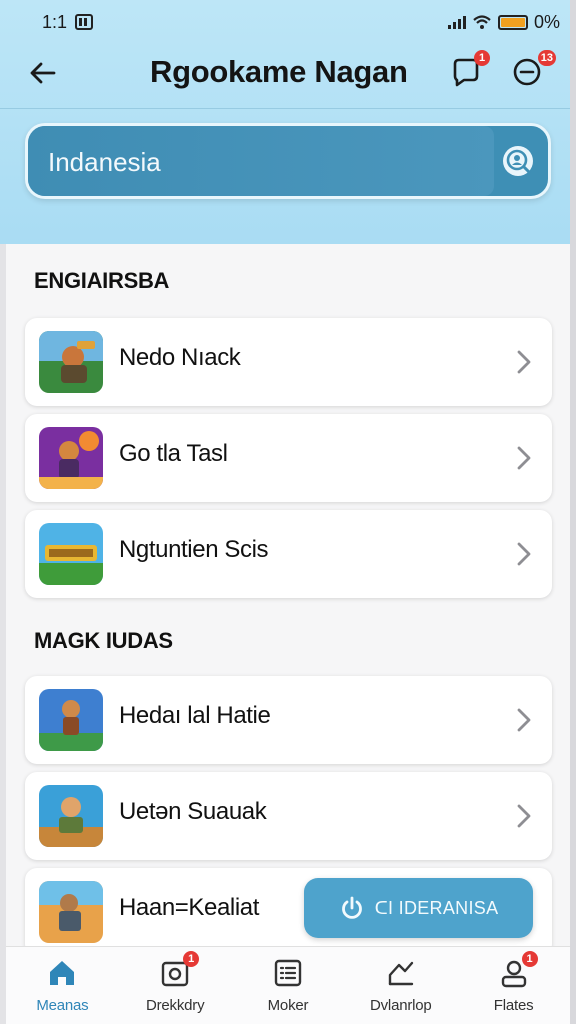 Image resolution: width=576 pixels, height=1024 pixels. What do you see at coordinates (84, 22) in the screenshot?
I see `sim-icon` at bounding box center [84, 22].